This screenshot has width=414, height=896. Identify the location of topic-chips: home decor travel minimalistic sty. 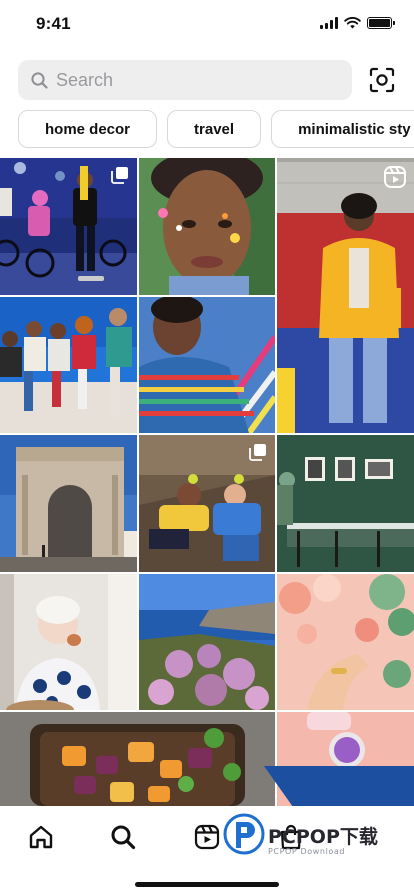
(216, 129).